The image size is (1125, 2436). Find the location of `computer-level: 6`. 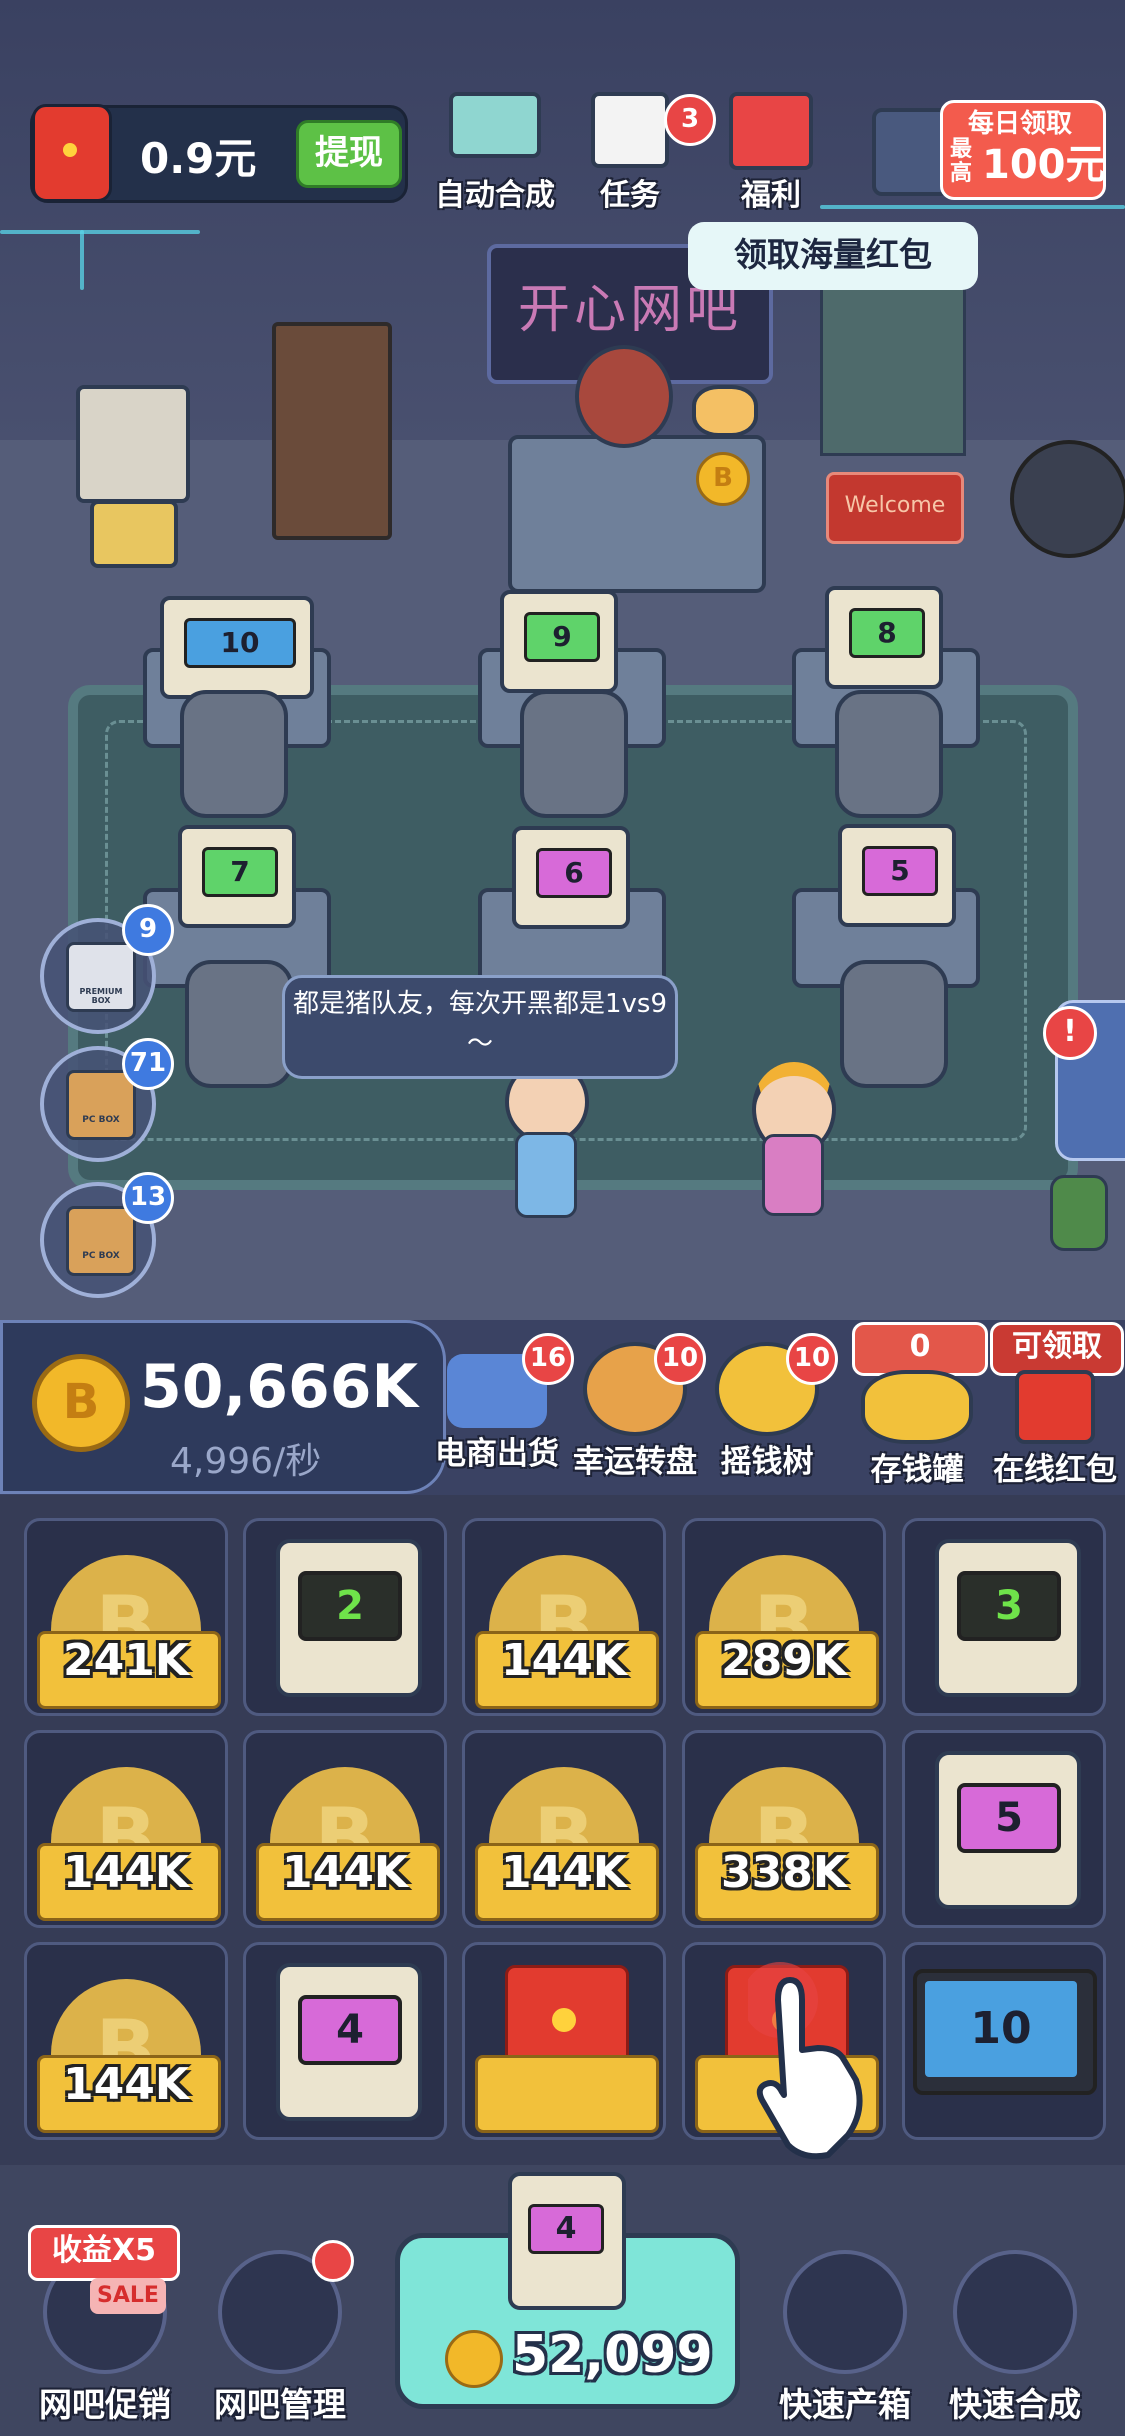

computer-level: 6 is located at coordinates (574, 873).